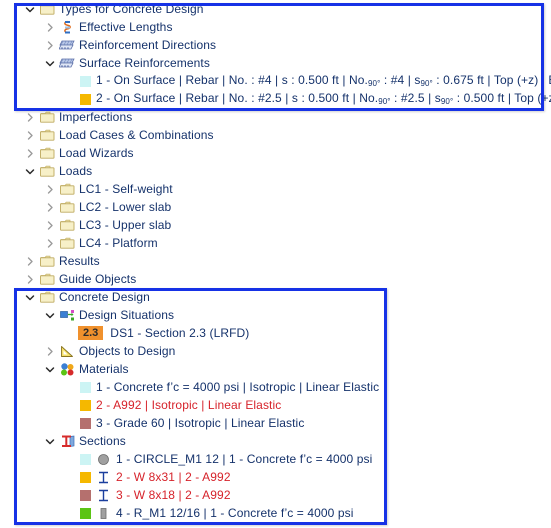  Describe the element at coordinates (67, 351) in the screenshot. I see `objects-to-design-icon` at that location.